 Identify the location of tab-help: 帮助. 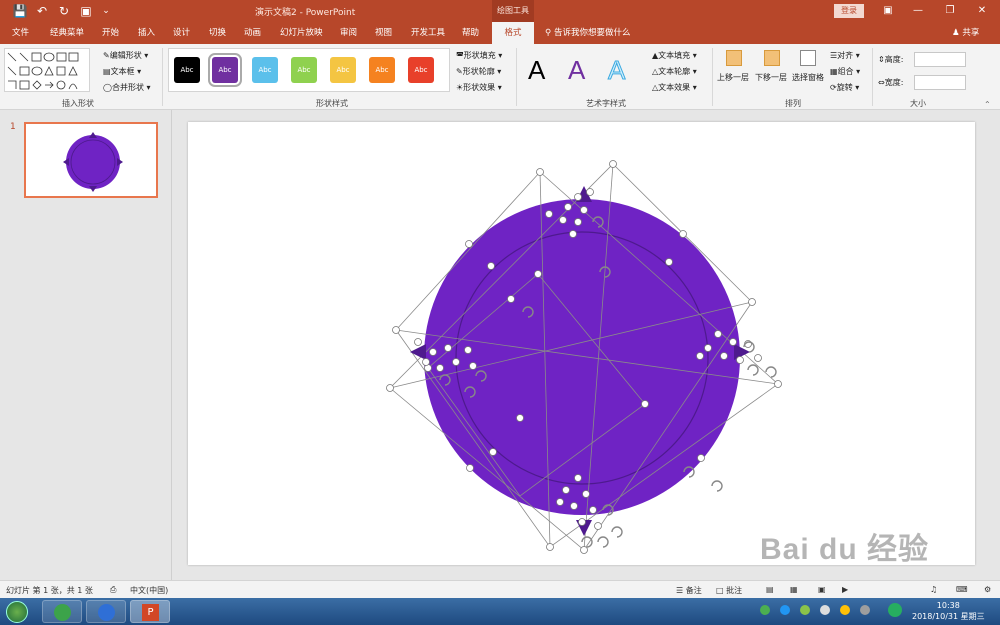
(470, 32).